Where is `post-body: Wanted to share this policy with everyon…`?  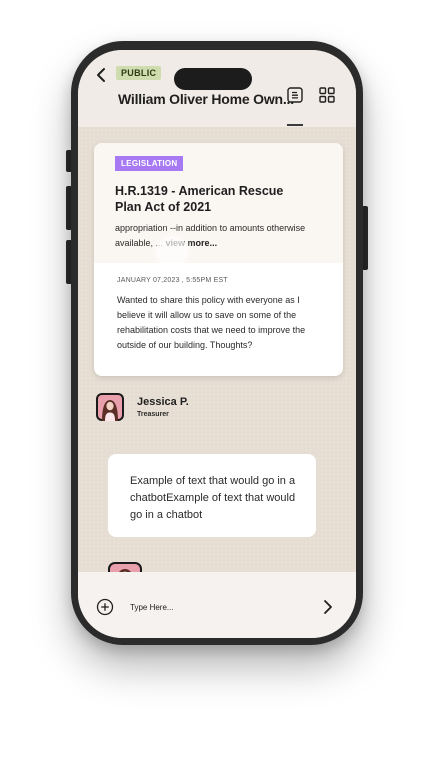
post-body: Wanted to share this policy with everyon… is located at coordinates (211, 322).